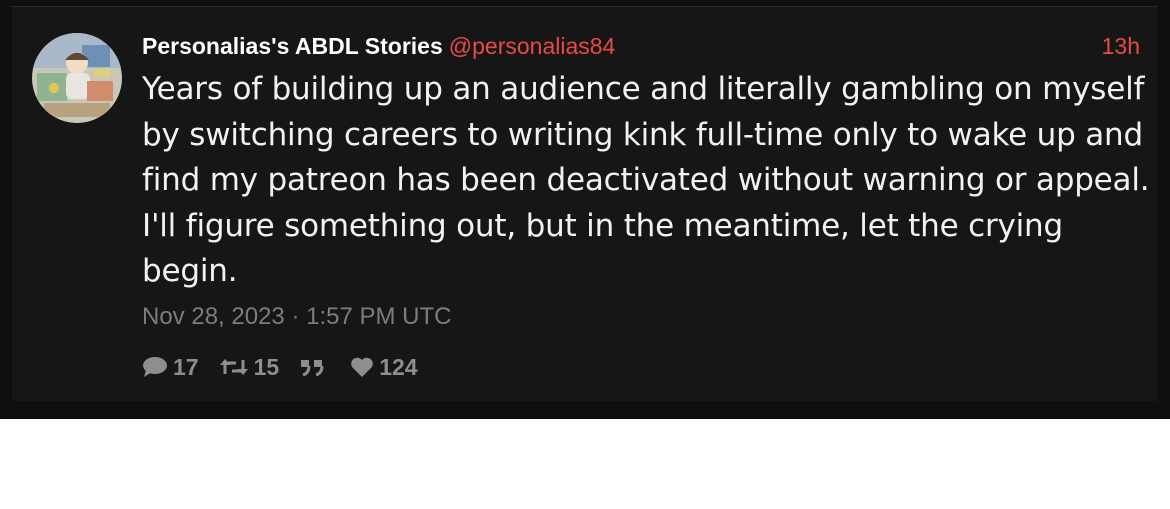 The width and height of the screenshot is (1170, 509). I want to click on quote-stat, so click(314, 367).